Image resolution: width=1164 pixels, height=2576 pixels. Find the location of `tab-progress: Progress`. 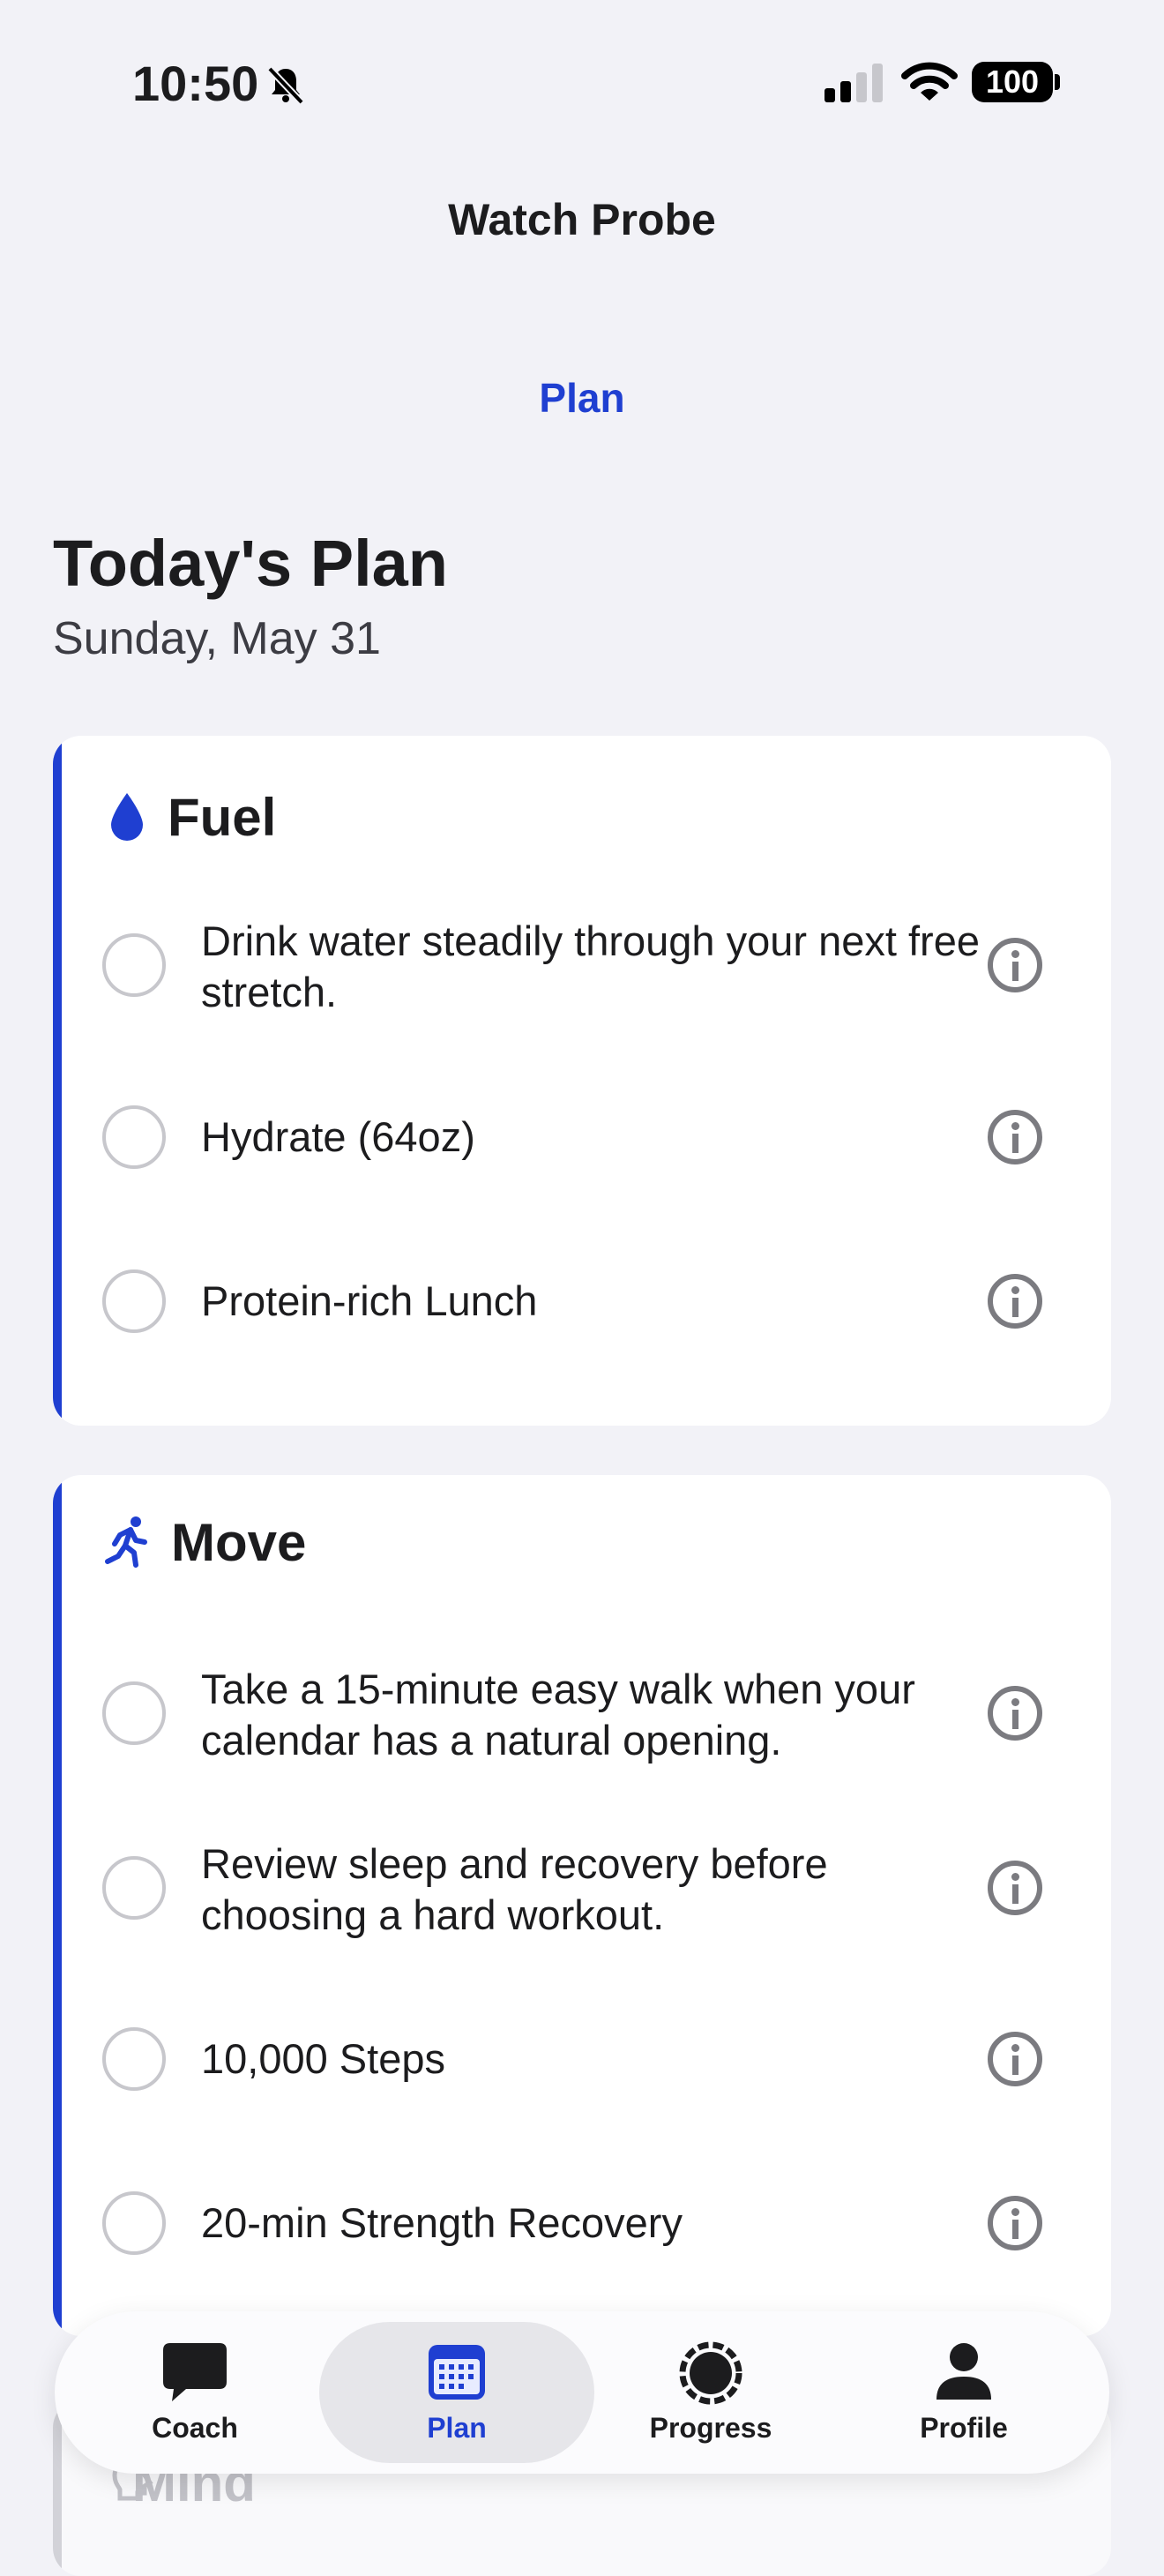

tab-progress: Progress is located at coordinates (711, 2392).